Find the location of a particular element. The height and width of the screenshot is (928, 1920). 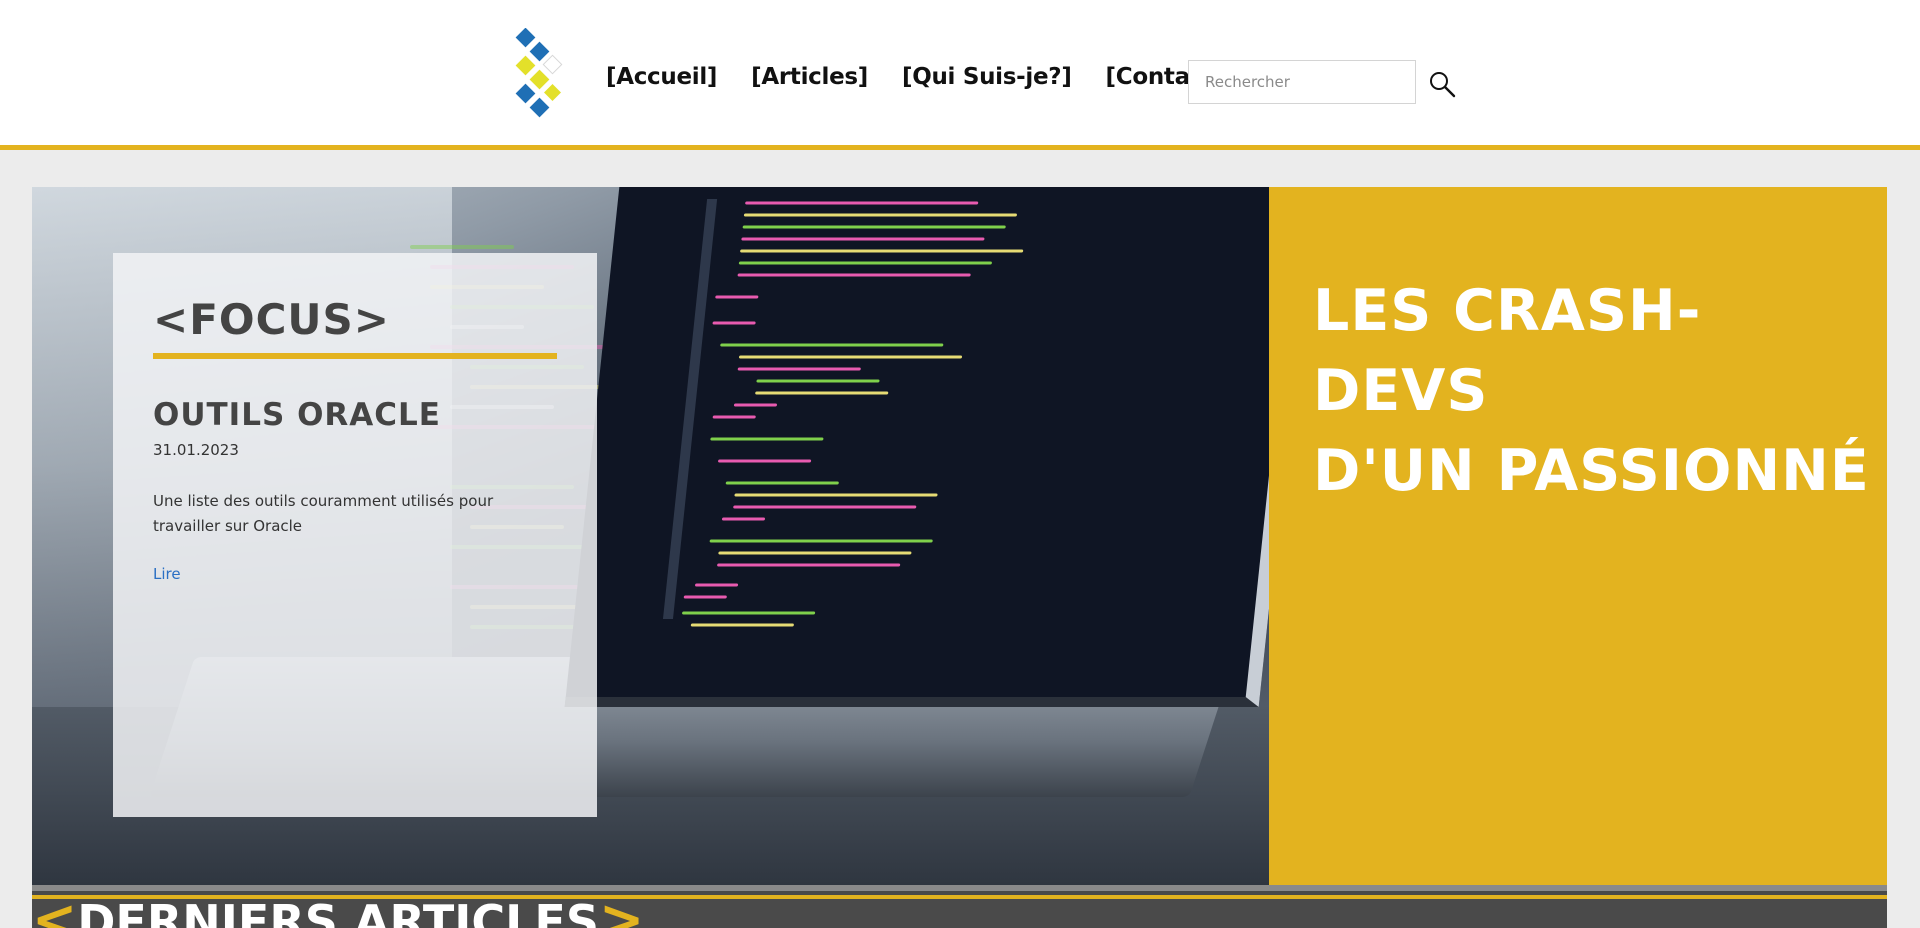

site-logo is located at coordinates (540, 76).